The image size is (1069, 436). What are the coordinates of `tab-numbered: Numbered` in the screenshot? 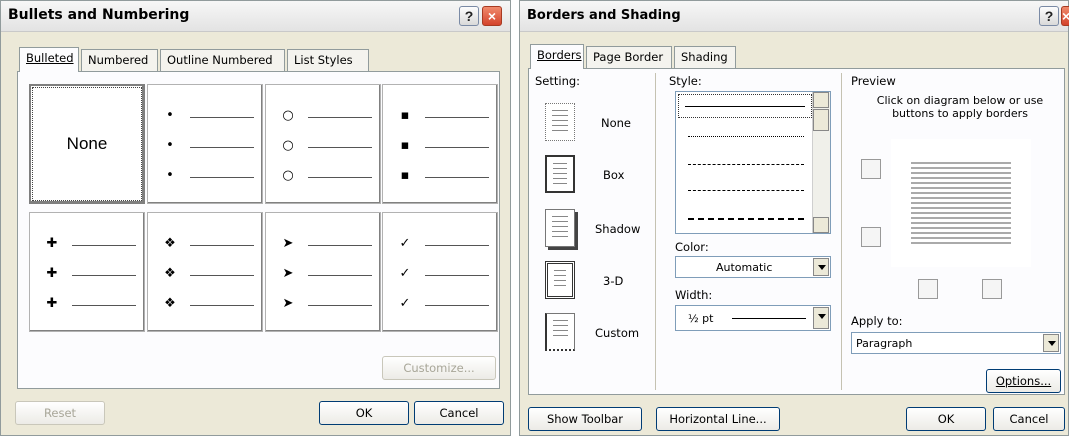 It's located at (119, 60).